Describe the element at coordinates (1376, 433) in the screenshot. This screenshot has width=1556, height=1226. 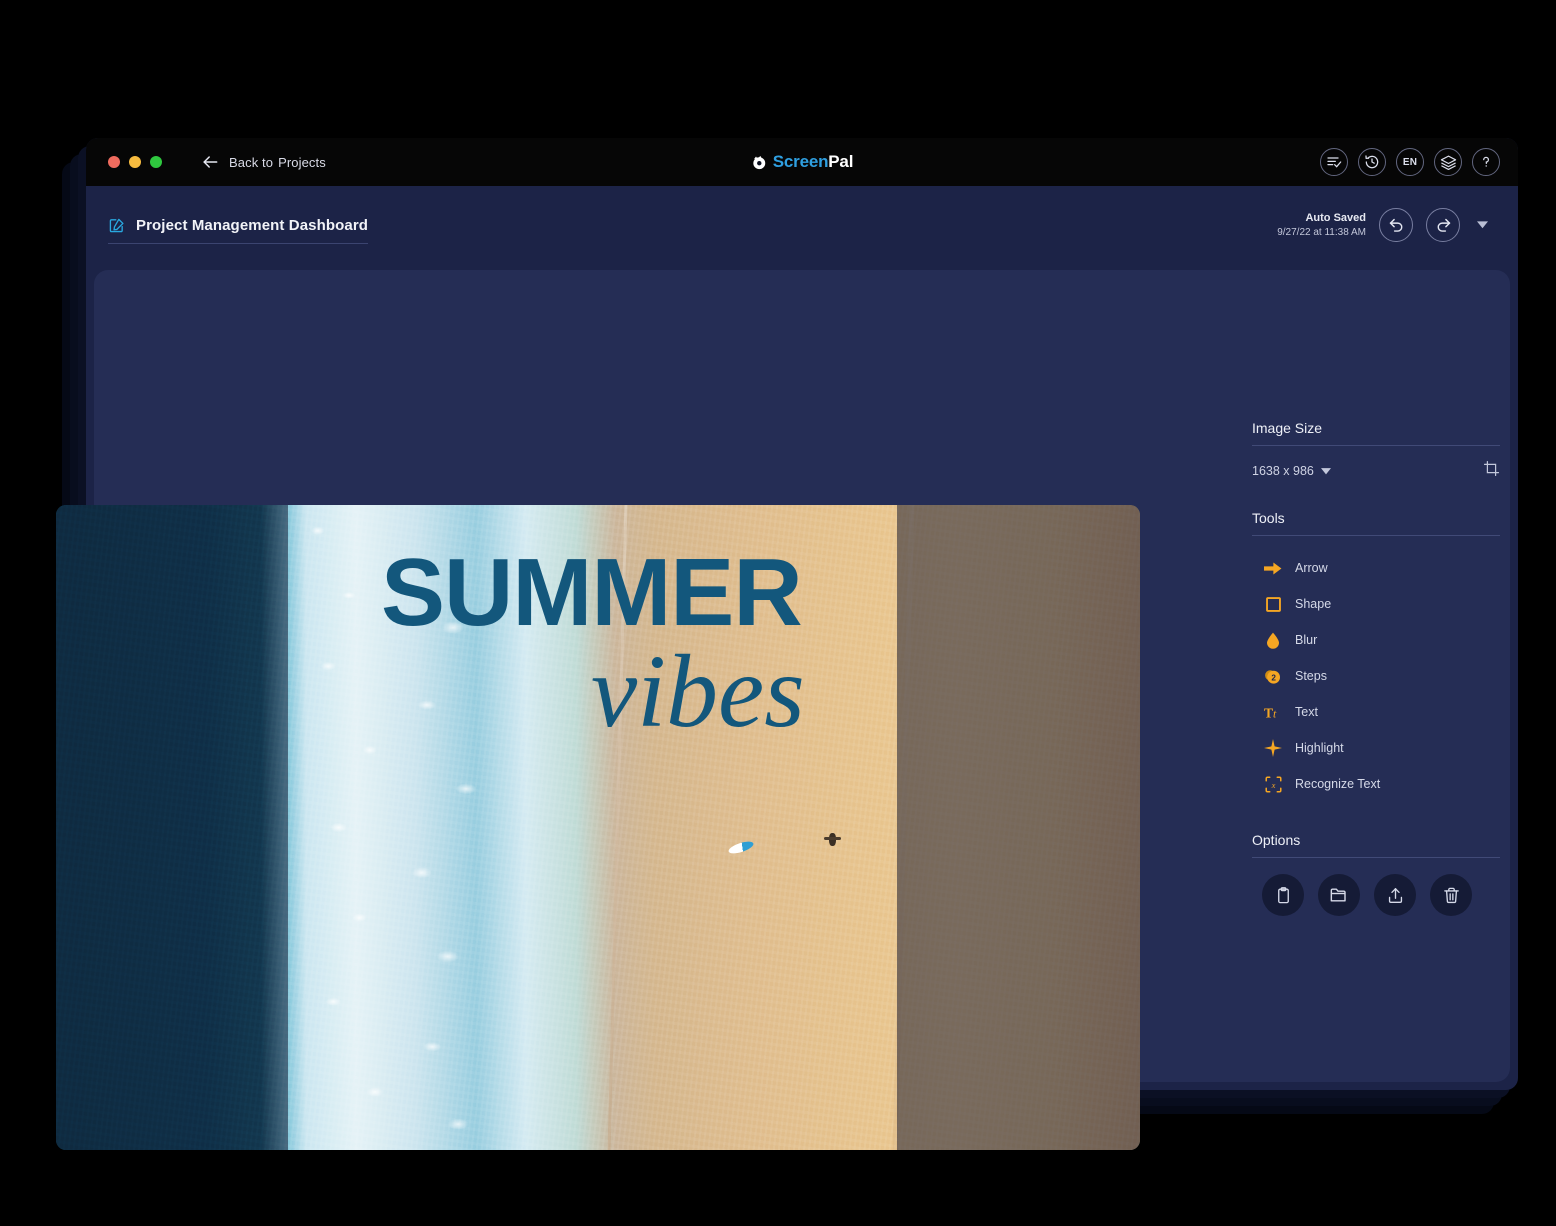
I see `image-size-heading: Image Size` at that location.